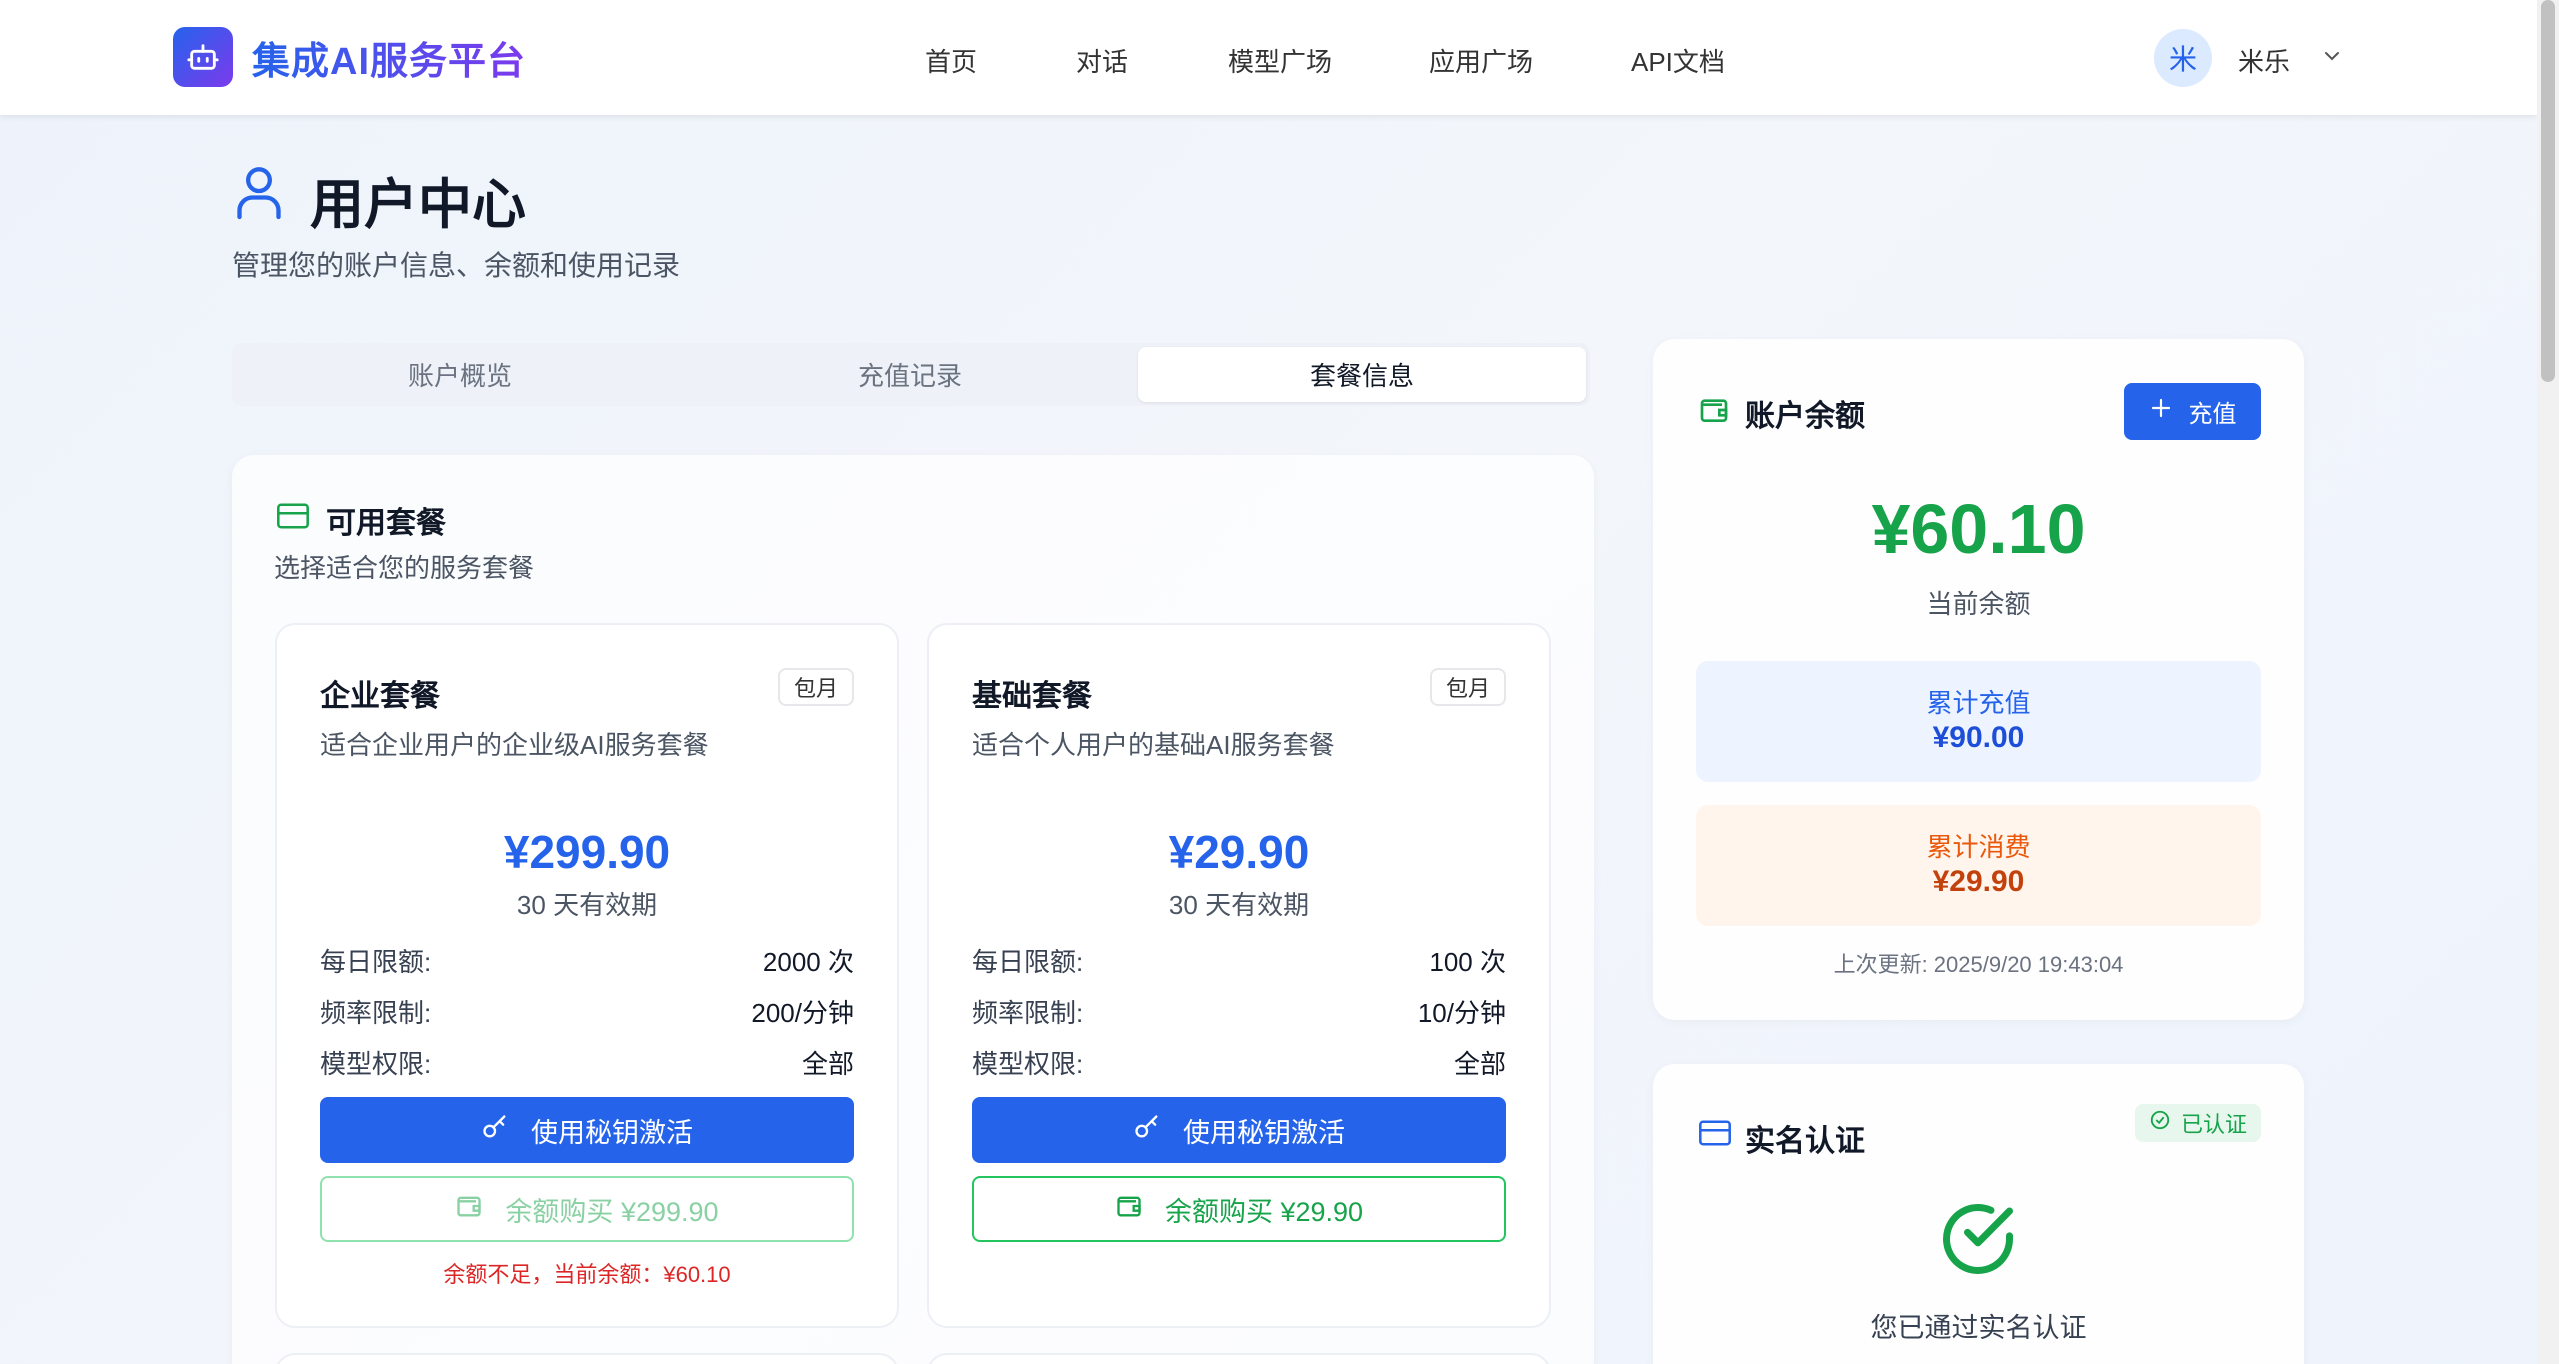 The image size is (2559, 1364). Describe the element at coordinates (389, 57) in the screenshot. I see `brand-name: 集成AI服务平台` at that location.